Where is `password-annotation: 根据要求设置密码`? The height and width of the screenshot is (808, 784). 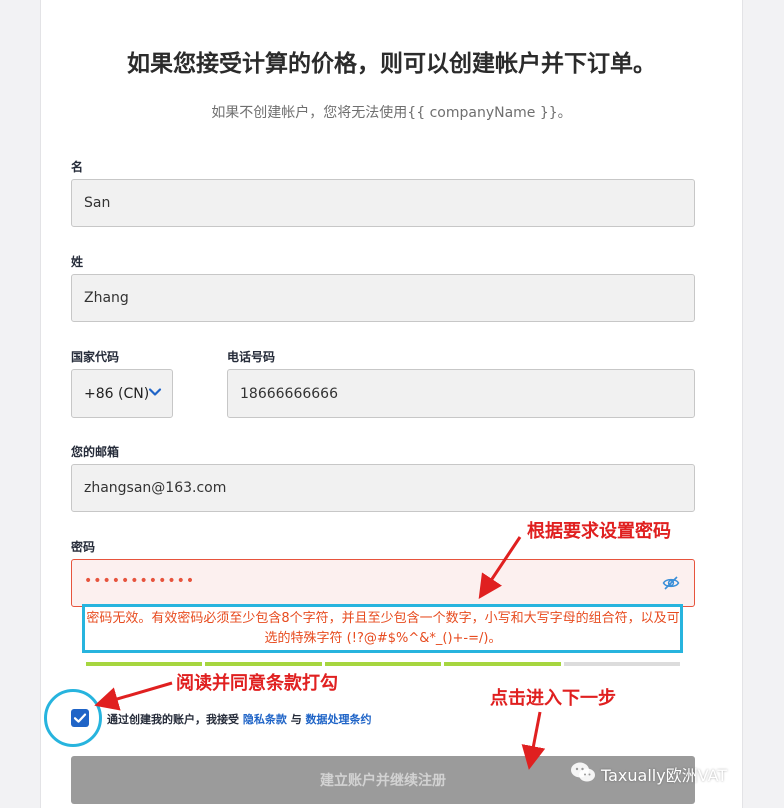
password-annotation: 根据要求设置密码 is located at coordinates (599, 531).